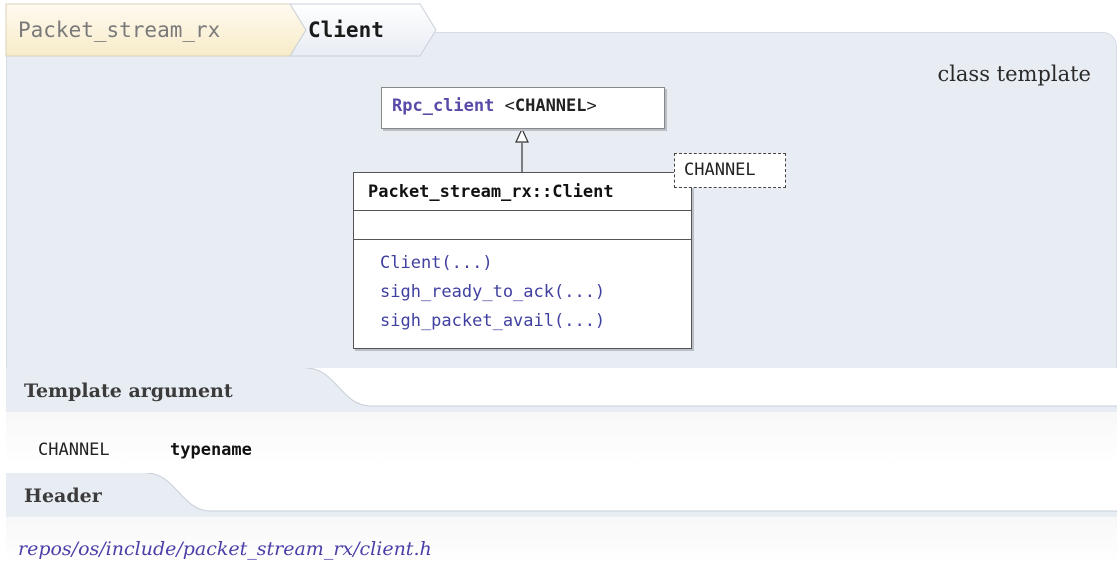 The width and height of the screenshot is (1117, 579). I want to click on class-title: Packet_stream_rx::Client, so click(522, 192).